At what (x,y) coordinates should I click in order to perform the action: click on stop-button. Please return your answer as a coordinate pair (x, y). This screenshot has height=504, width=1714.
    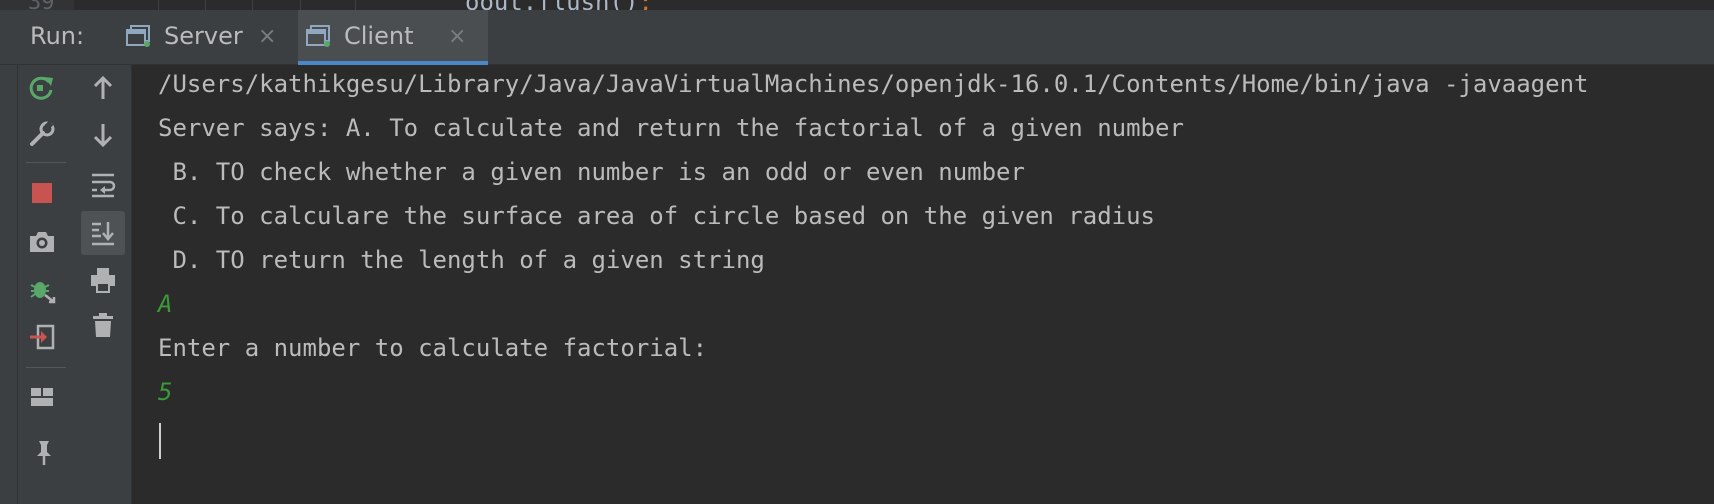
    Looking at the image, I should click on (42, 193).